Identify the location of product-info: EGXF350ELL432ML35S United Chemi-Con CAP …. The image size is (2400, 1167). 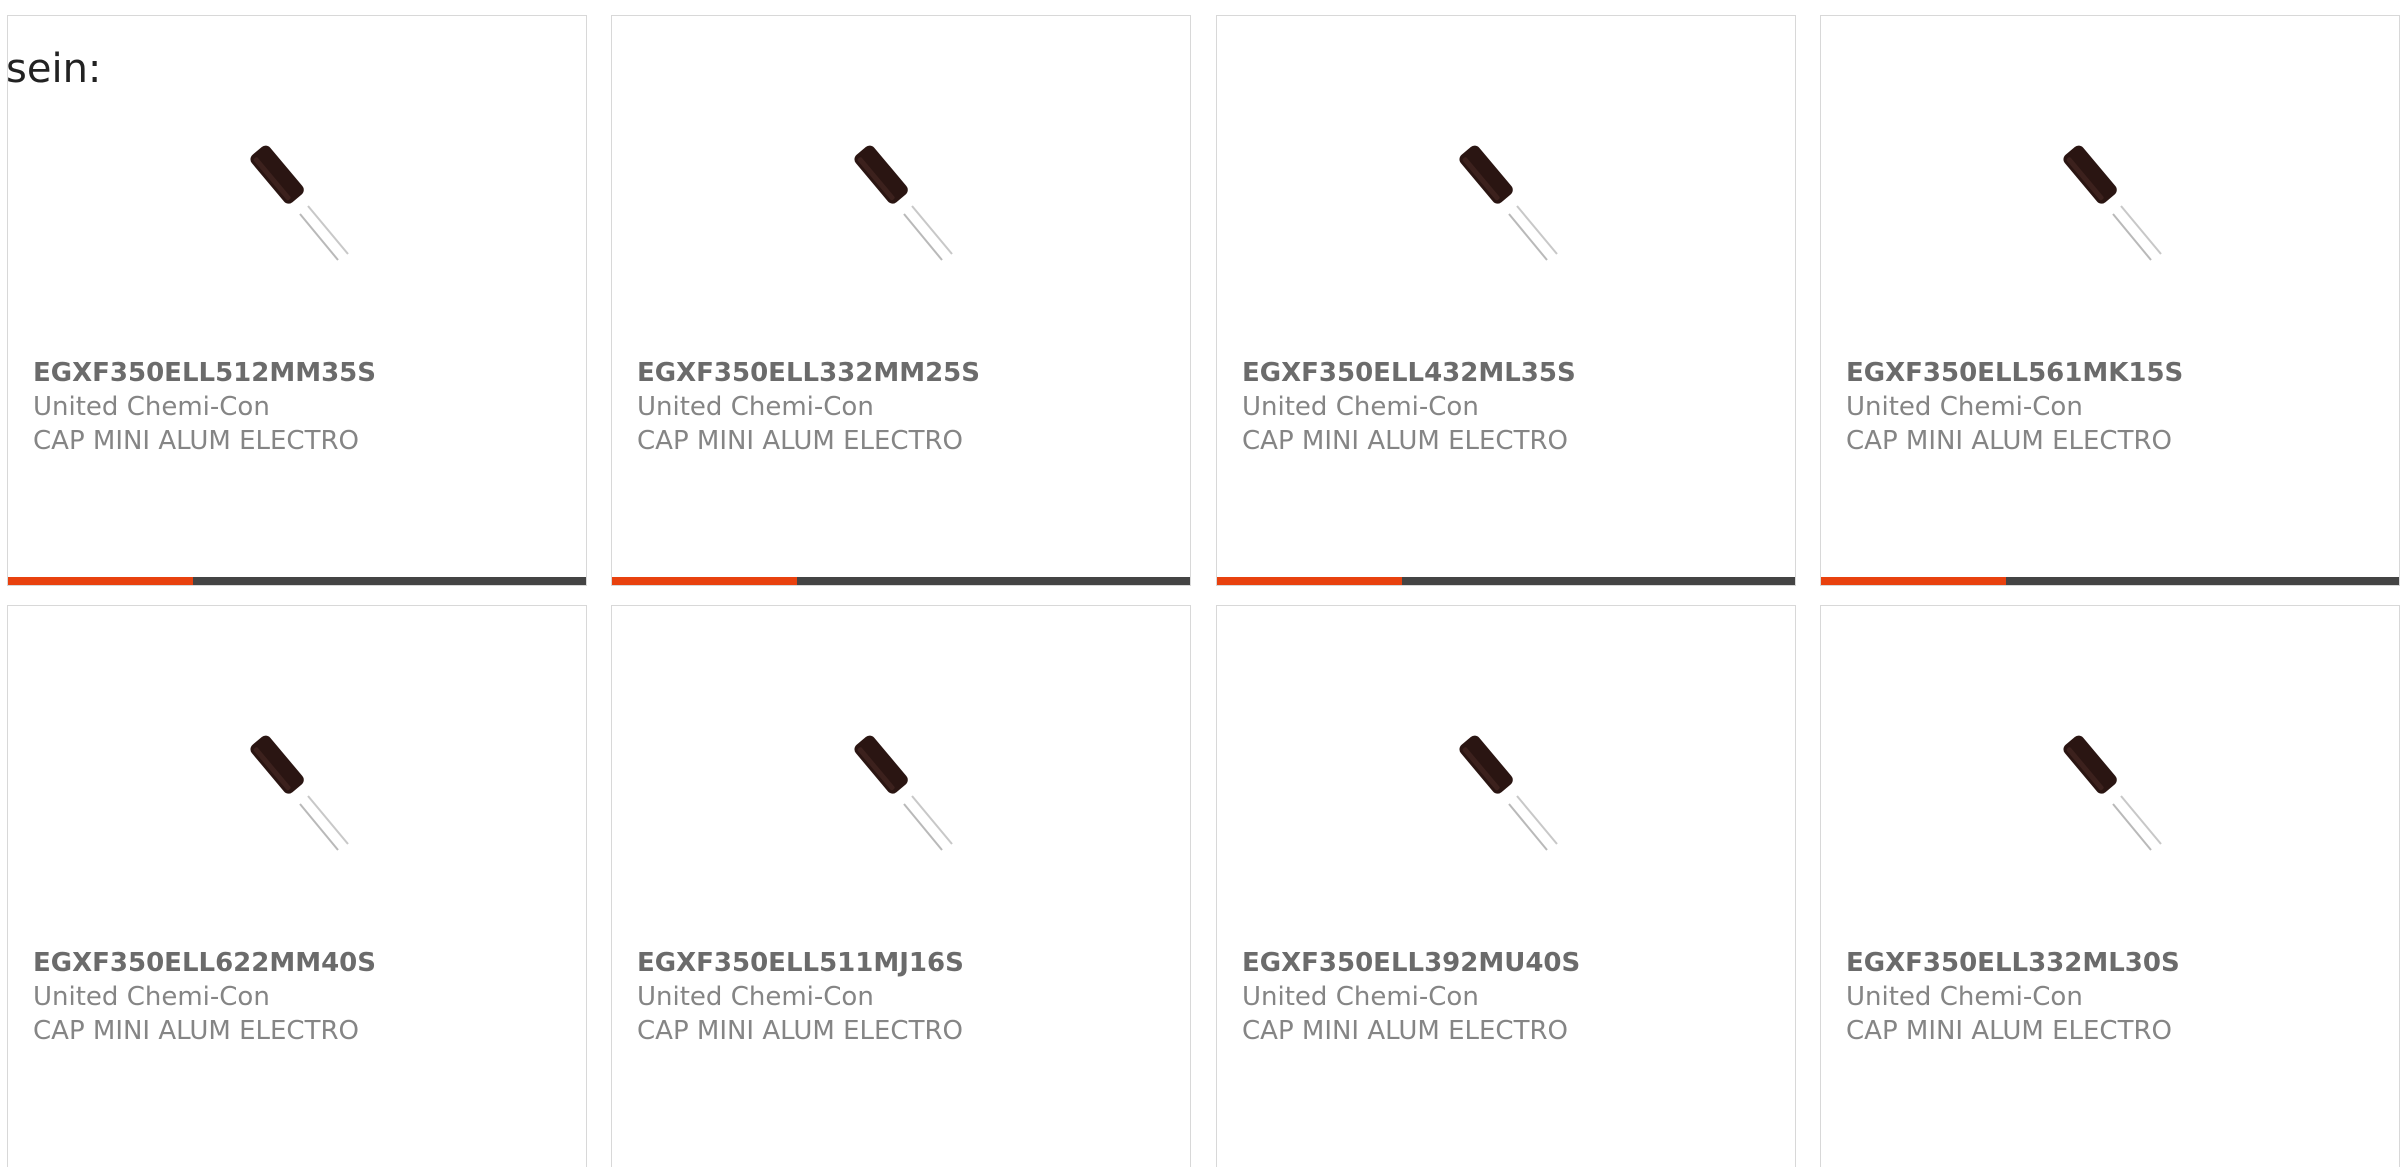
(1508, 407).